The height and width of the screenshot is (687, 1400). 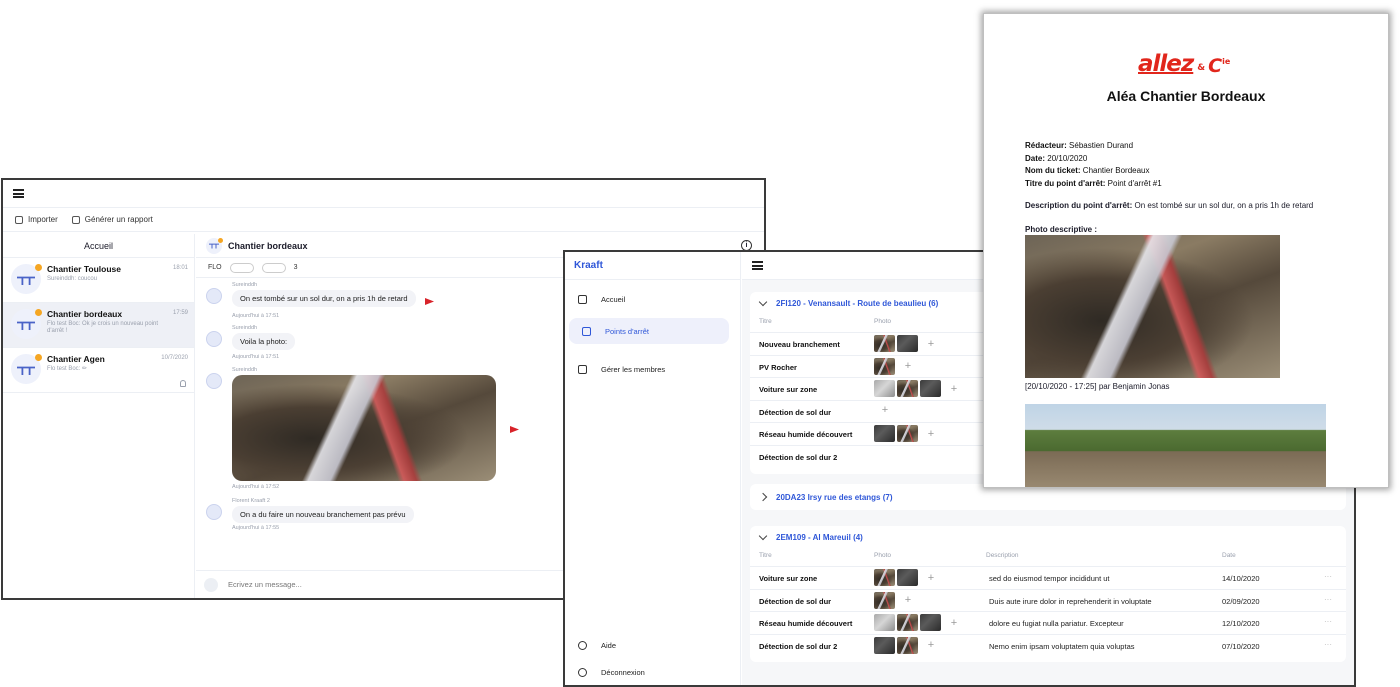 What do you see at coordinates (649, 331) in the screenshot?
I see `nav-item-points: Points d'arrêt` at bounding box center [649, 331].